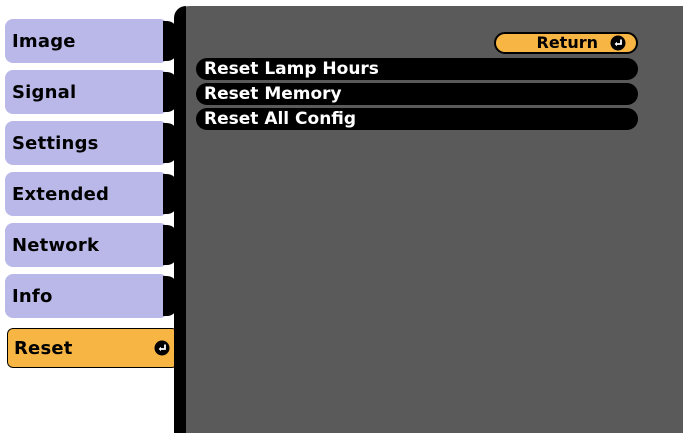 The height and width of the screenshot is (433, 683). What do you see at coordinates (417, 119) in the screenshot?
I see `menu-item-reset-all-config: Reset All Config` at bounding box center [417, 119].